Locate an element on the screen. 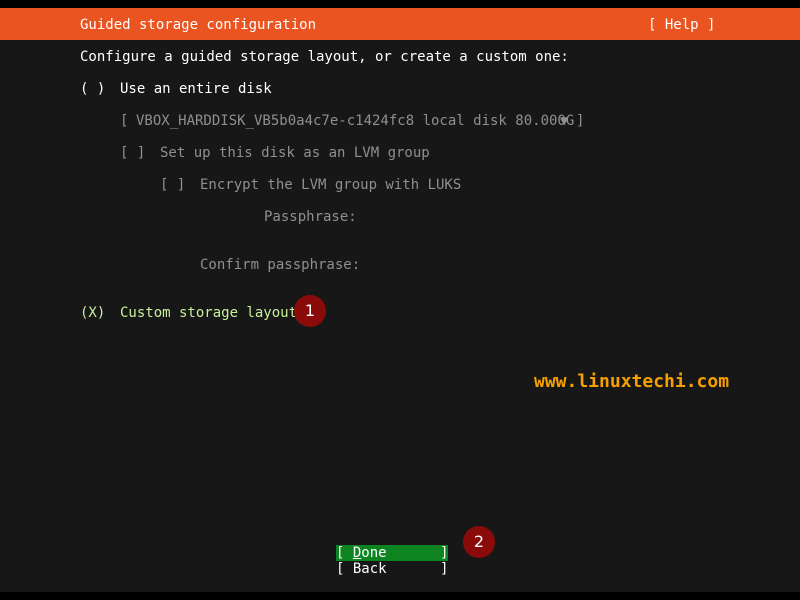 This screenshot has width=800, height=600. back-label: Back is located at coordinates (369, 569).